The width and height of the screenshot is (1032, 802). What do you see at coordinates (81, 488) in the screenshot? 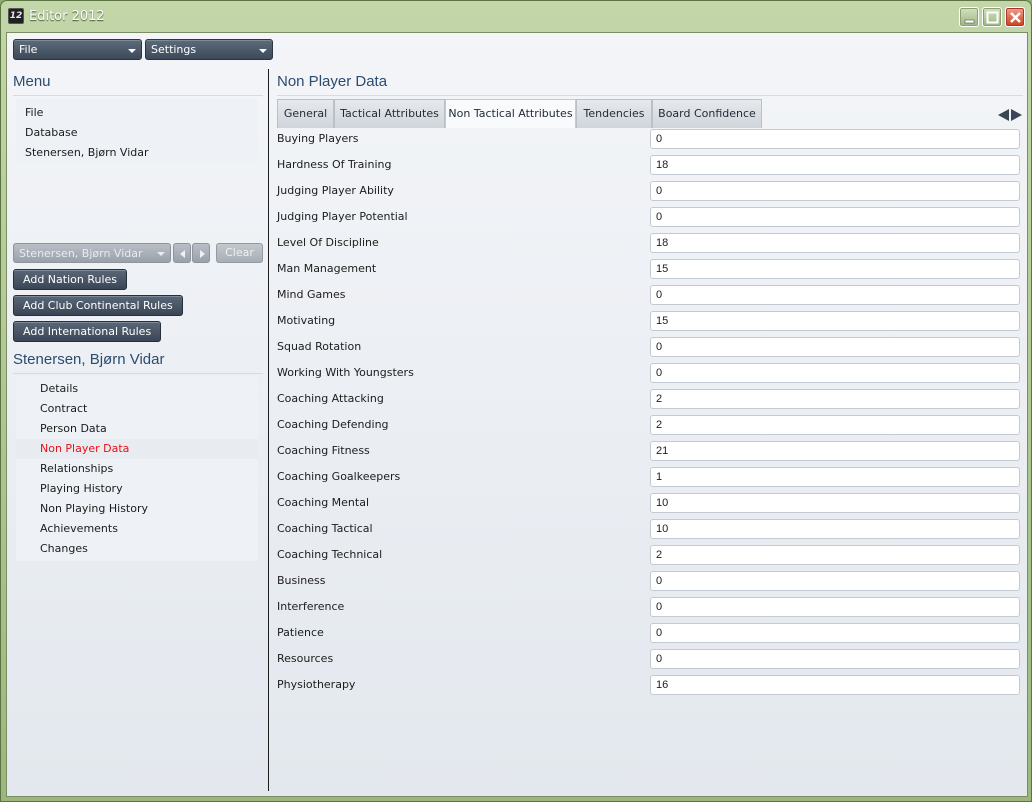
I see `sub-item-playing-history: Playing History` at bounding box center [81, 488].